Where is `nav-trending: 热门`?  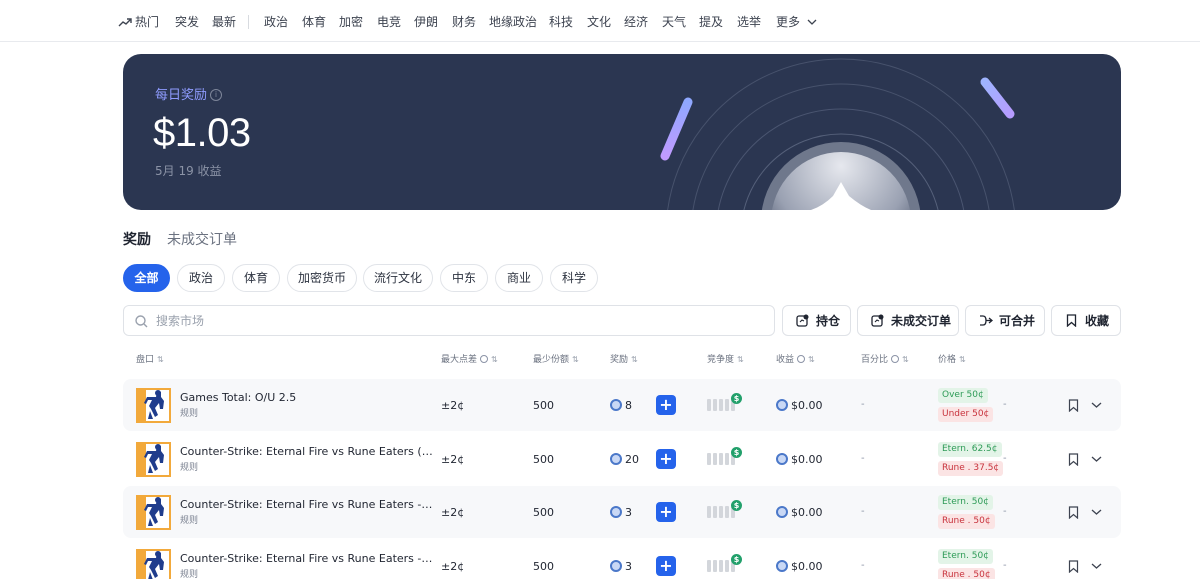
nav-trending: 热门 is located at coordinates (138, 22).